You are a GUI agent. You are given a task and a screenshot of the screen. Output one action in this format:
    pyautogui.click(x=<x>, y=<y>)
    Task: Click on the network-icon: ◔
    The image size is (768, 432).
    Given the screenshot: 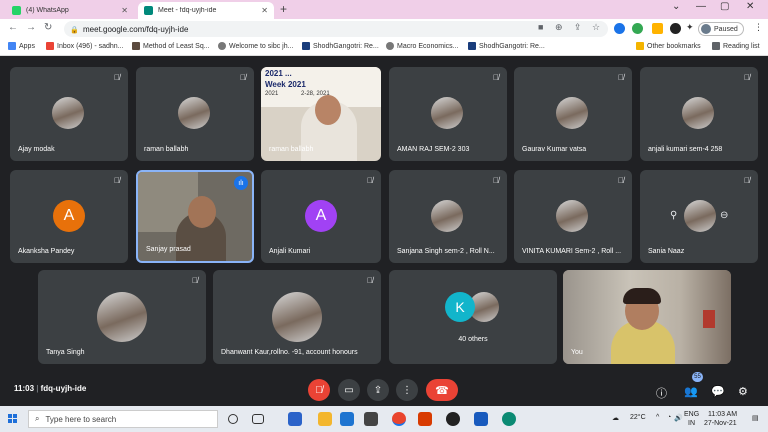 What is the action you would take?
    pyautogui.click(x=669, y=417)
    